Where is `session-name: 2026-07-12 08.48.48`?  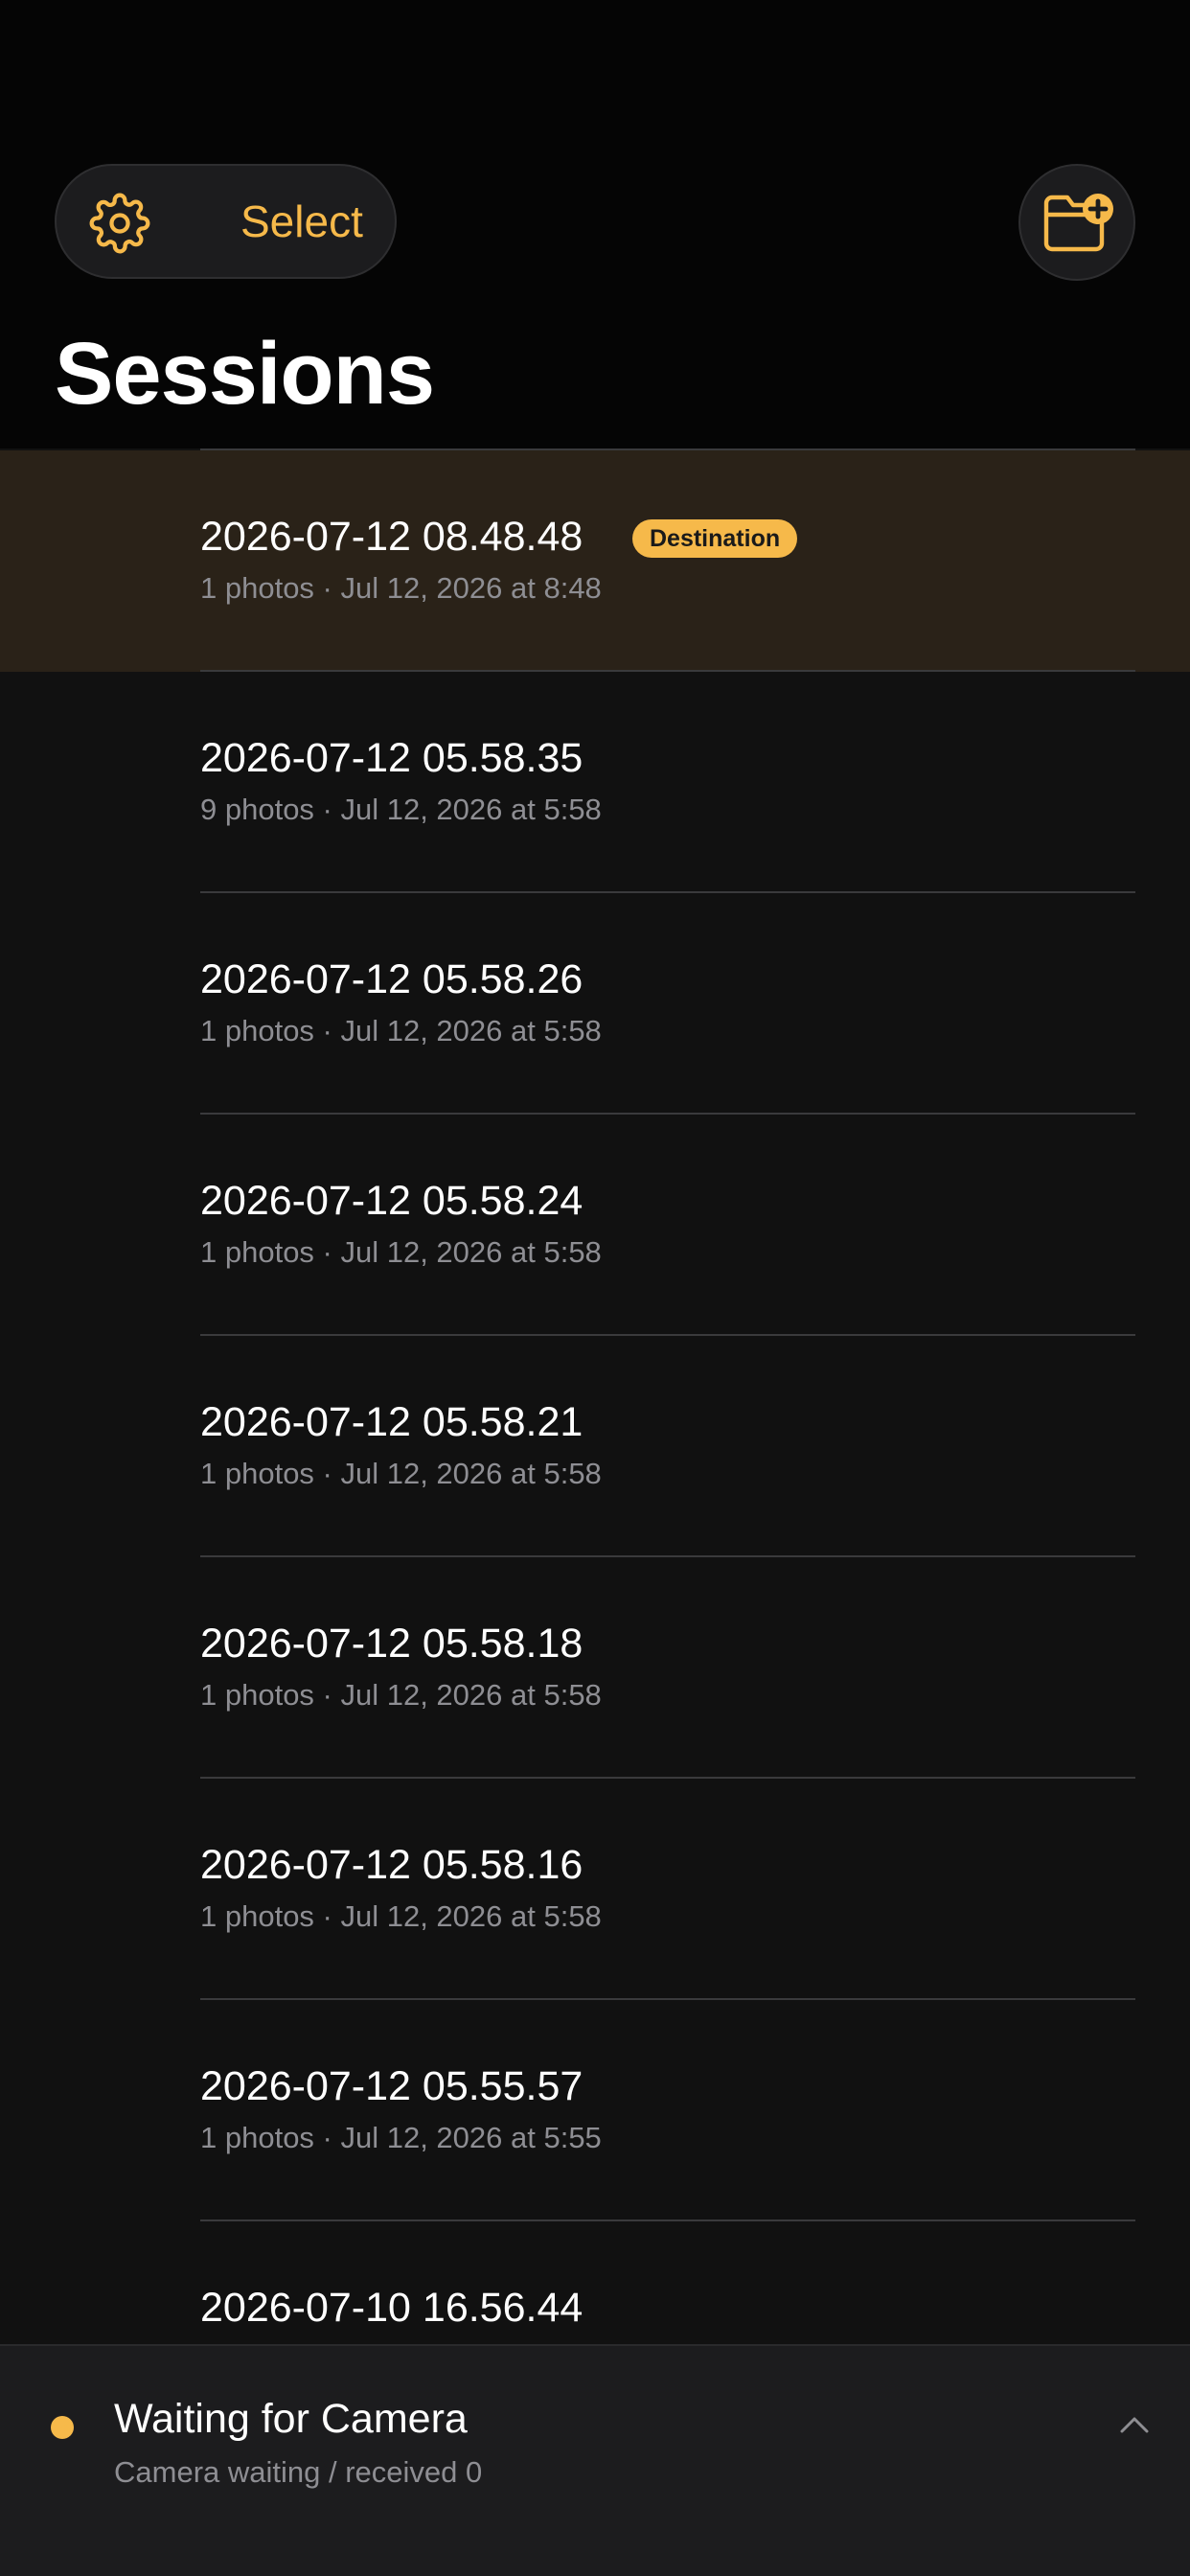
session-name: 2026-07-12 08.48.48 is located at coordinates (392, 537).